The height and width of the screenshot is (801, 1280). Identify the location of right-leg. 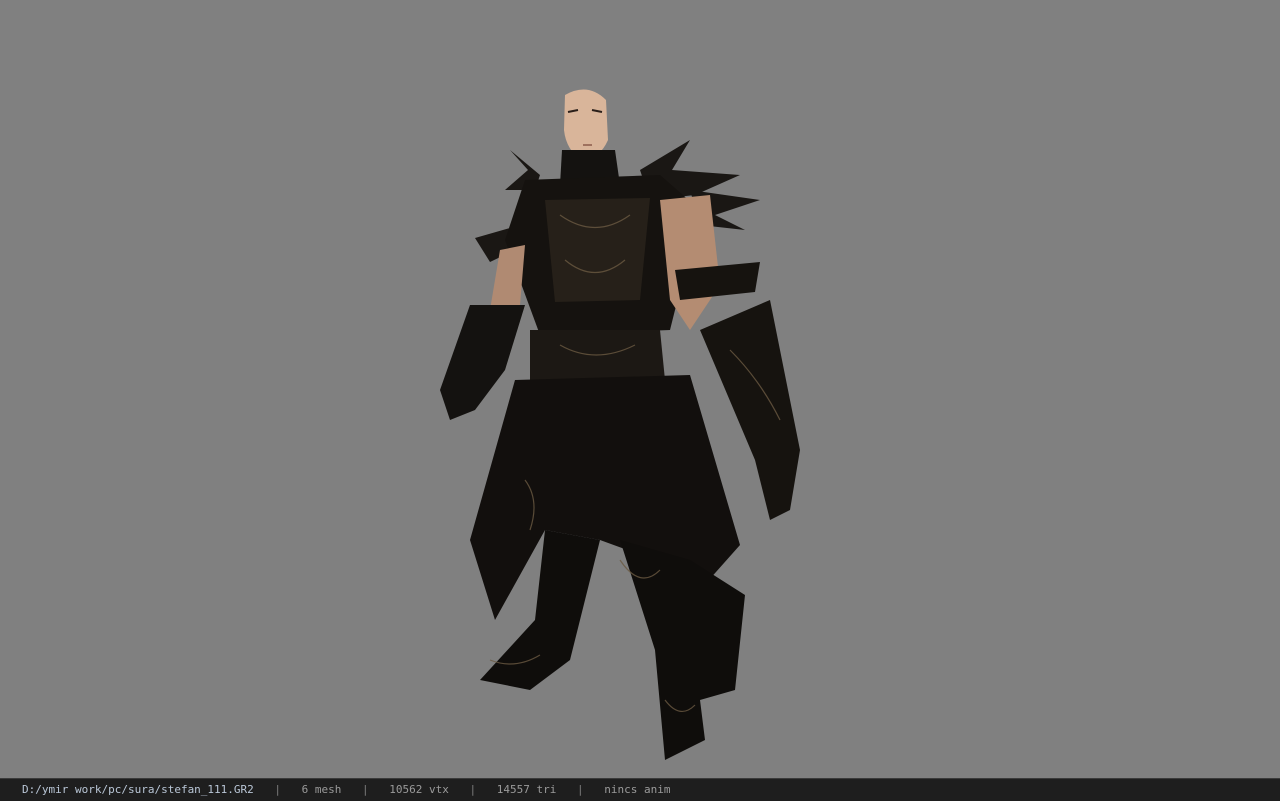
(682, 650).